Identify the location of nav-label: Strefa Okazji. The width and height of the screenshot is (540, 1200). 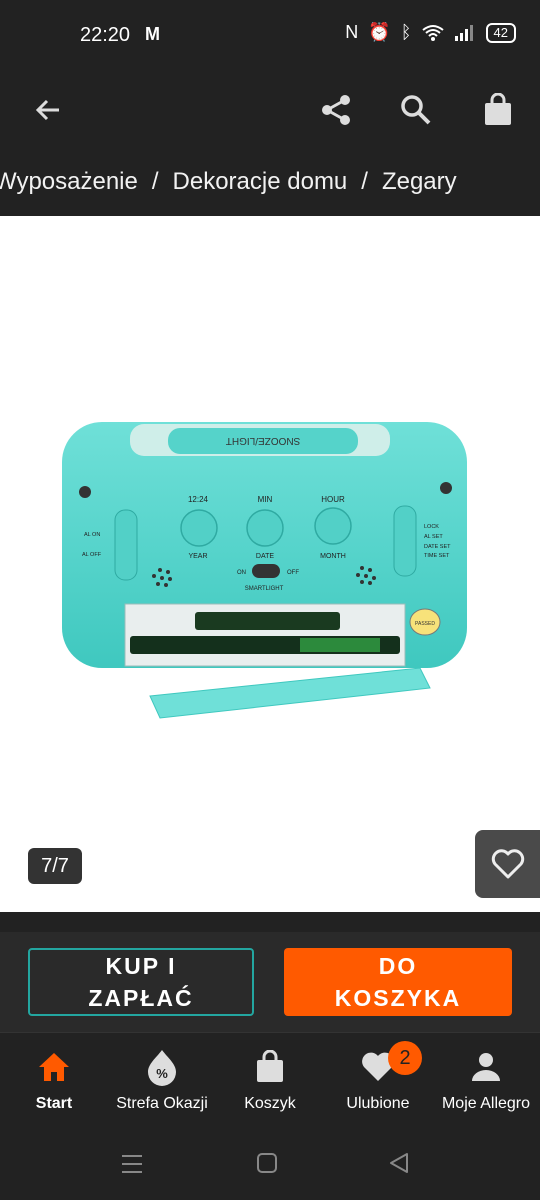
(162, 1103).